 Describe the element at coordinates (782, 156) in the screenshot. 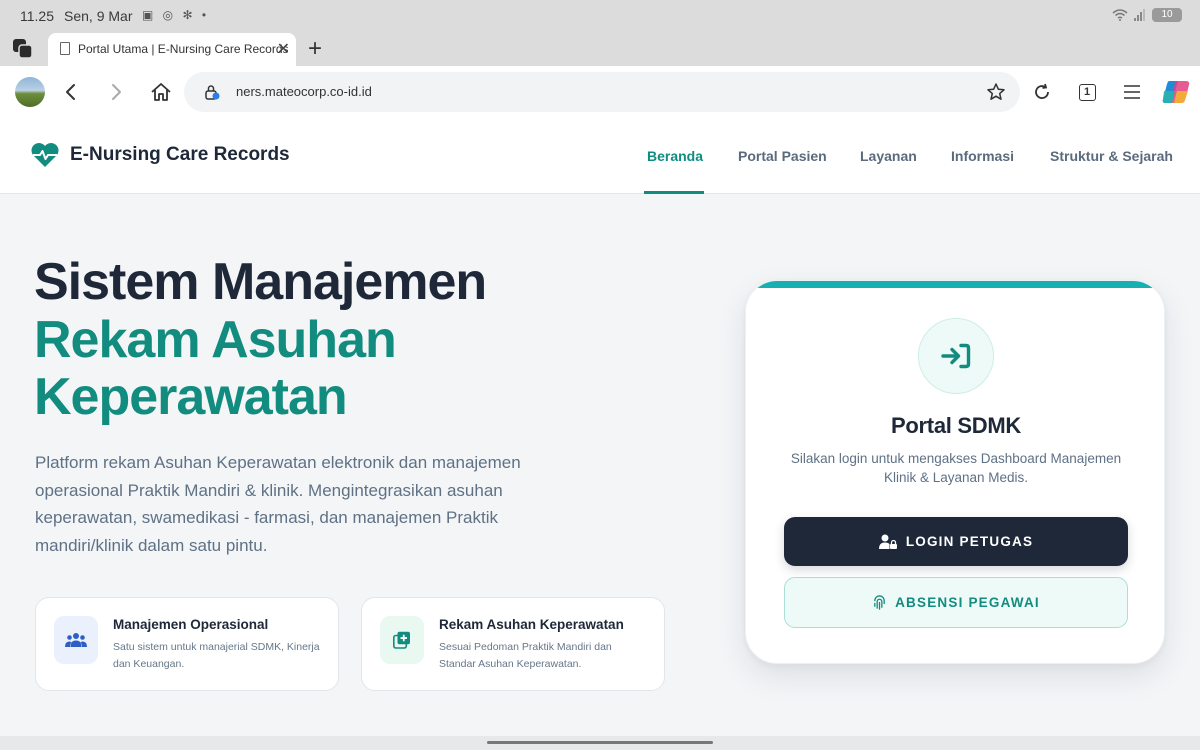

I see `nav-portal-pasien: Portal Pasien` at that location.